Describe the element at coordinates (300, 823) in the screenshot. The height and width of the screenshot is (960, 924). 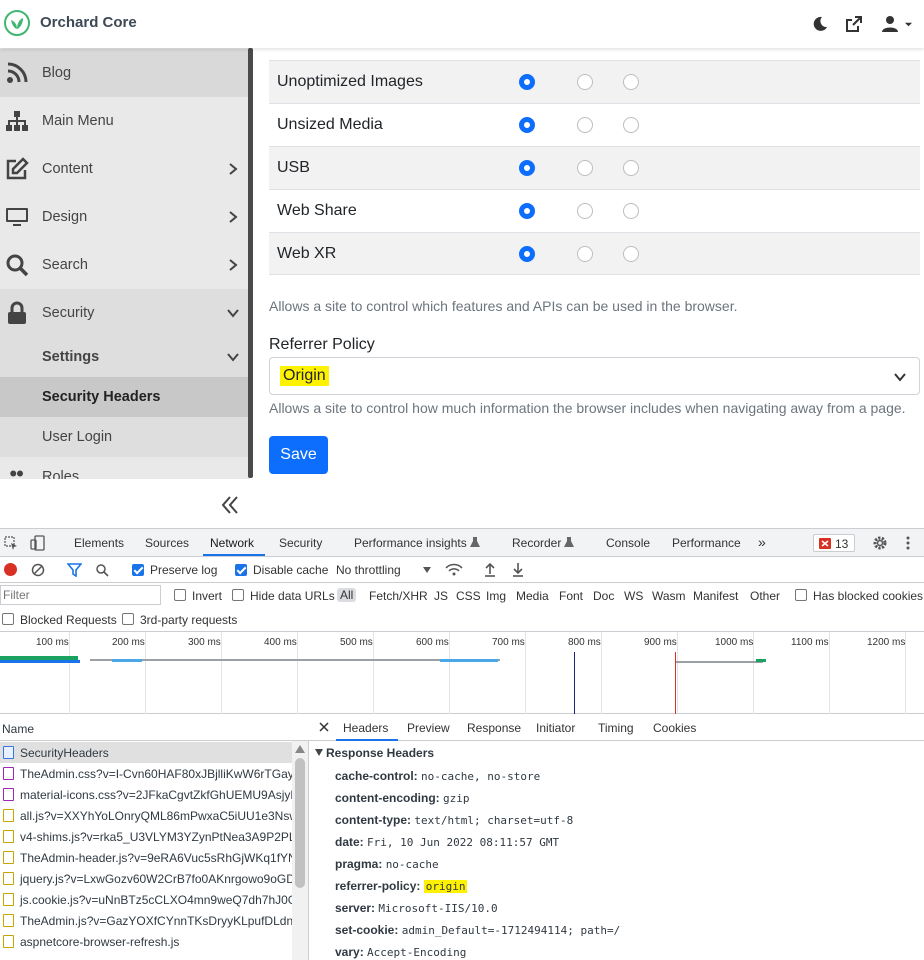
I see `request-list-scroll-thumb` at that location.